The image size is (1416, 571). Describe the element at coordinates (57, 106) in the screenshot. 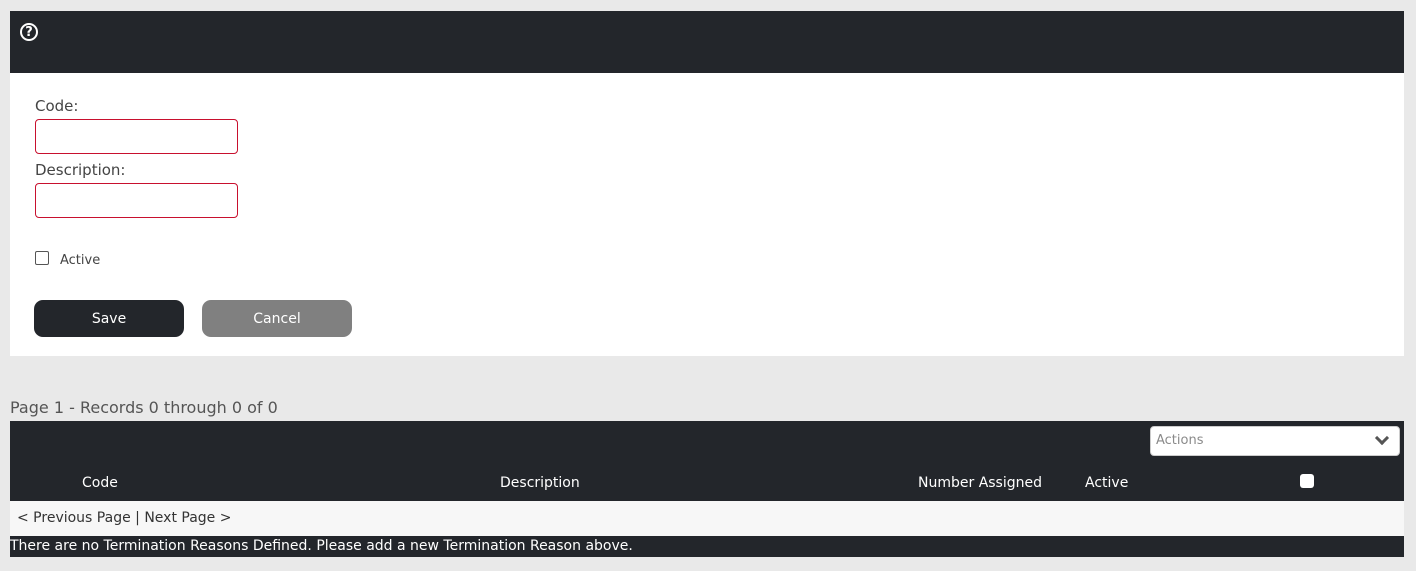

I see `code-label: Code:` at that location.